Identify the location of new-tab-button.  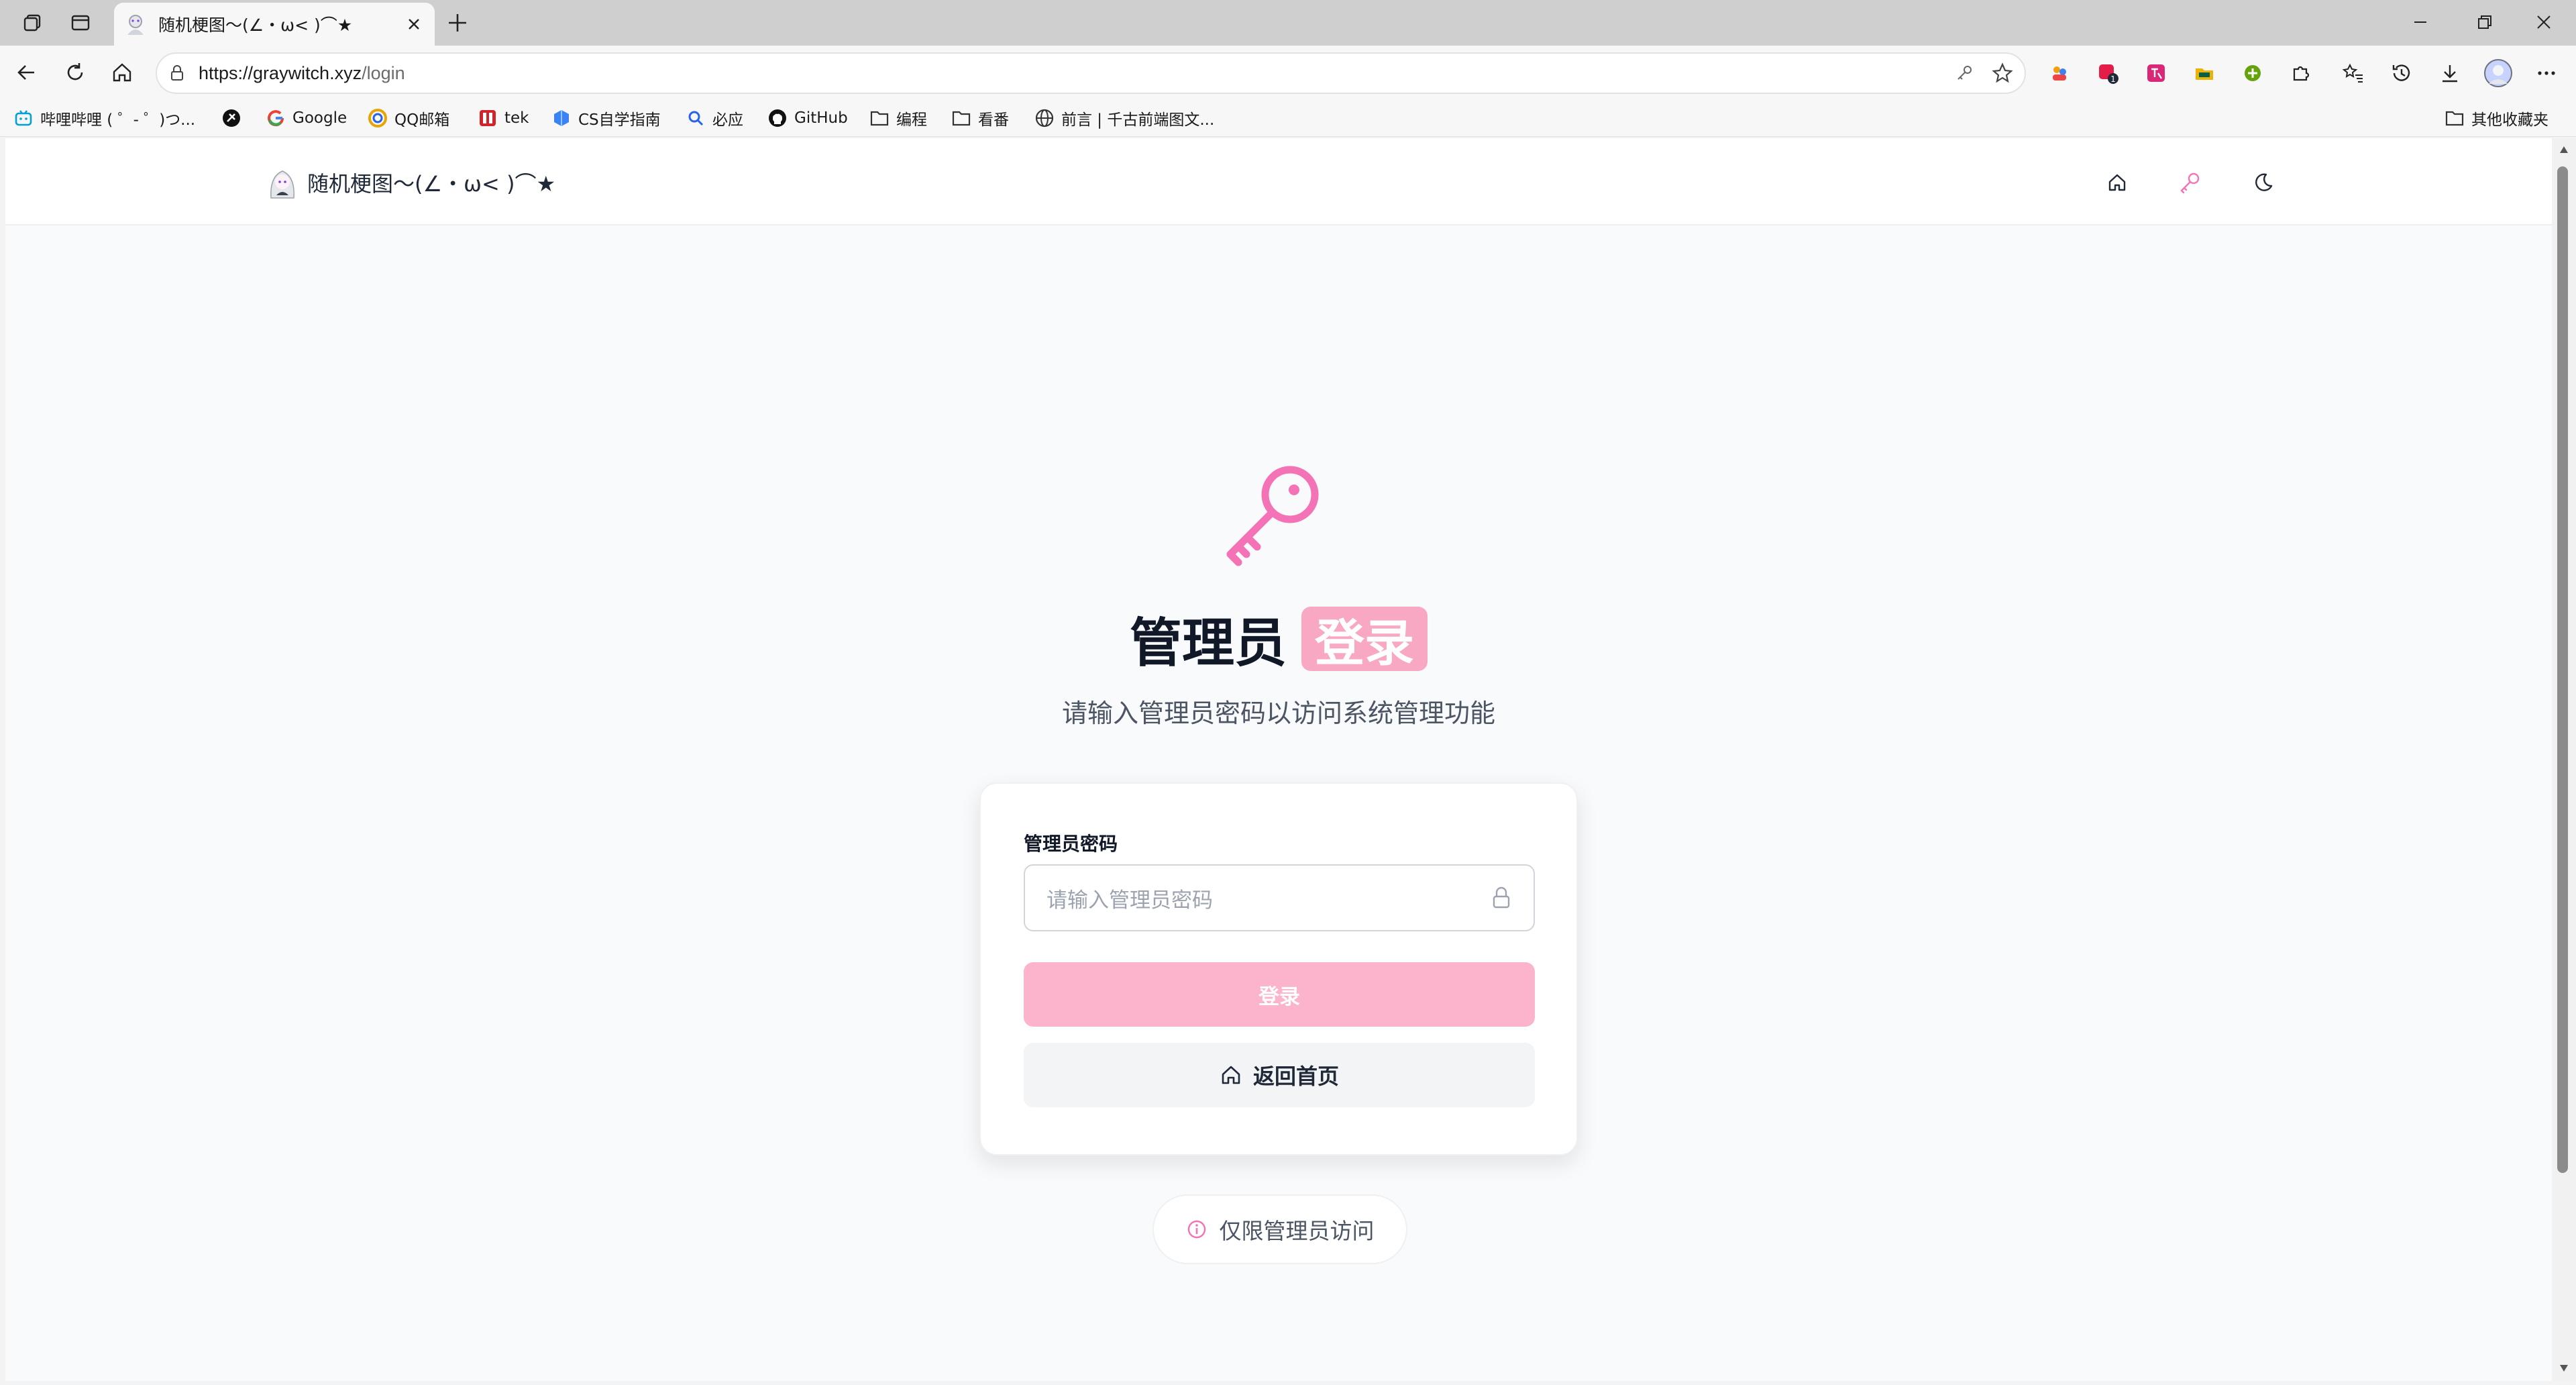
(457, 23).